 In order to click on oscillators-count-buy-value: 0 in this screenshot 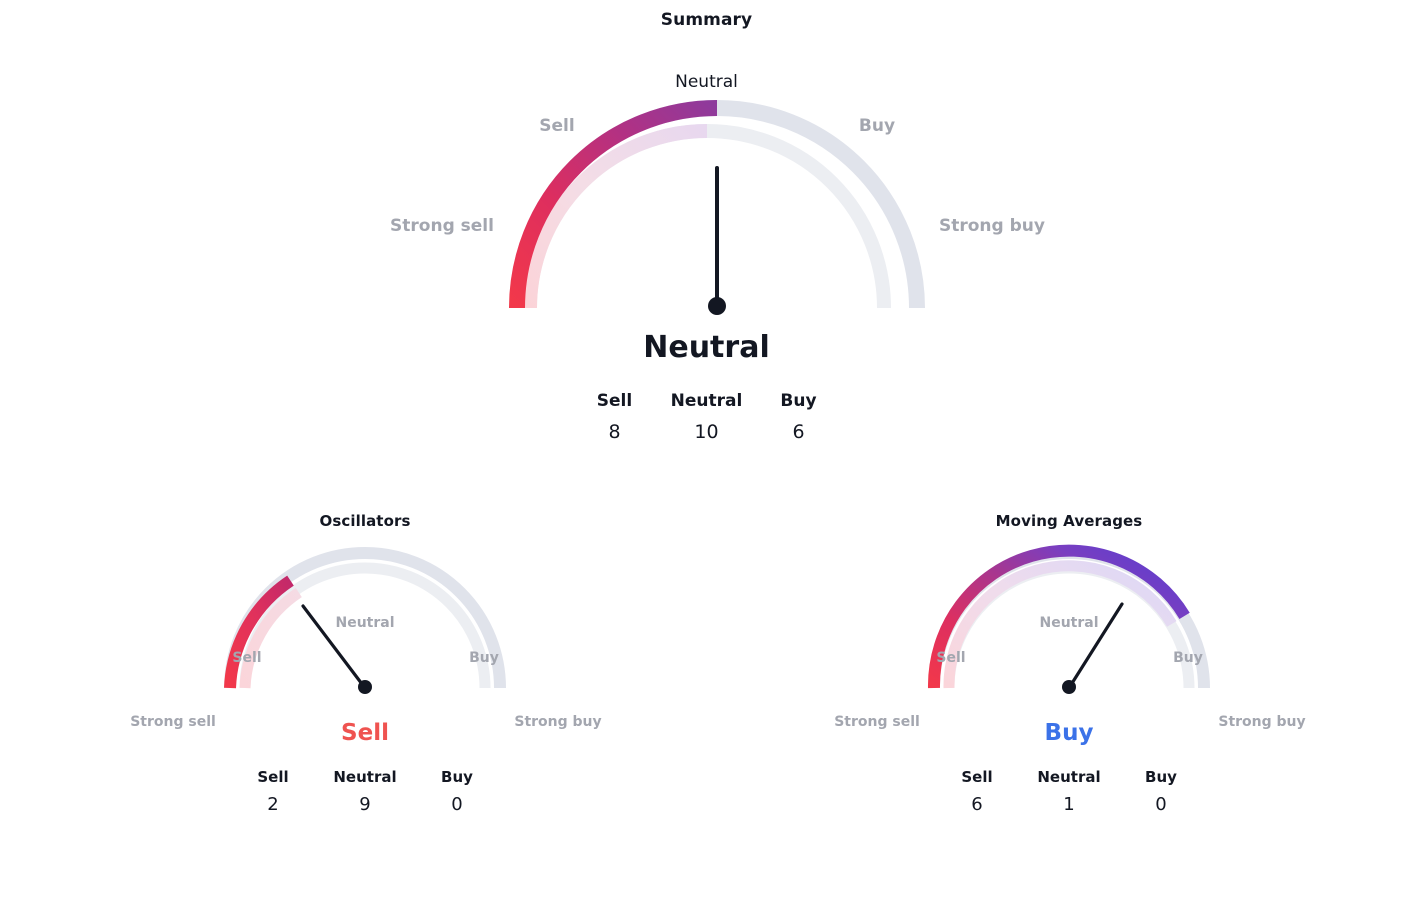, I will do `click(457, 804)`.